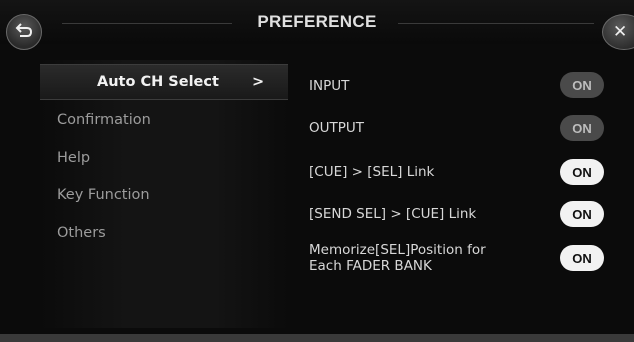 The height and width of the screenshot is (342, 634). Describe the element at coordinates (582, 85) in the screenshot. I see `input-toggle: ON` at that location.